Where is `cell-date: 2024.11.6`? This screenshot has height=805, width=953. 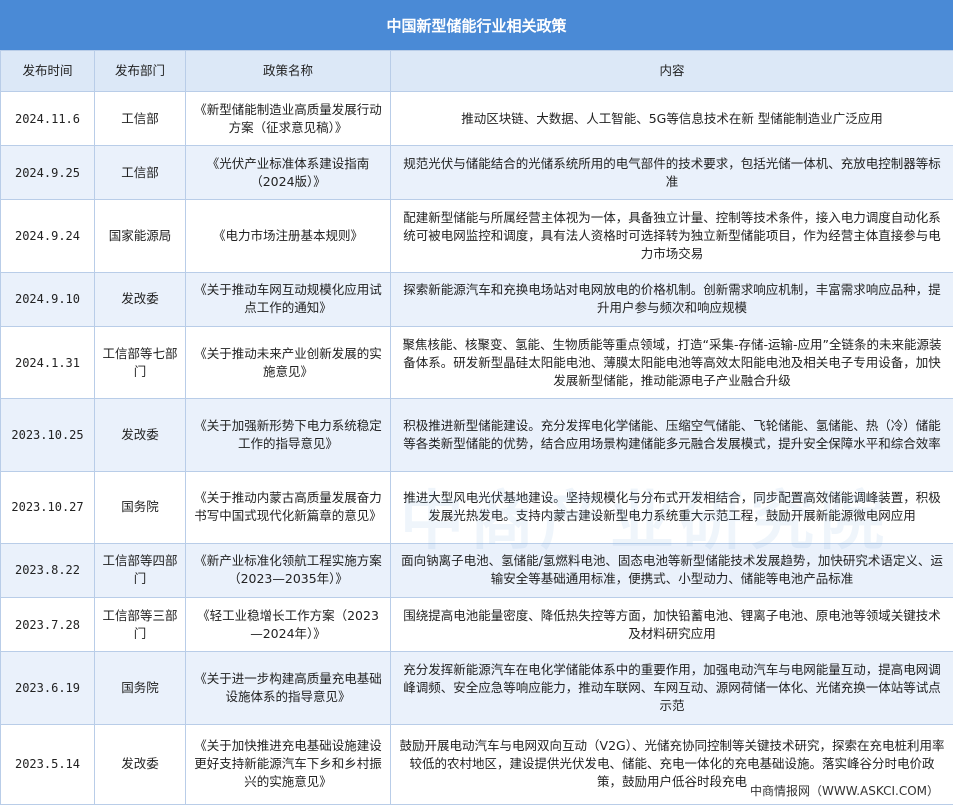 cell-date: 2024.11.6 is located at coordinates (47, 118).